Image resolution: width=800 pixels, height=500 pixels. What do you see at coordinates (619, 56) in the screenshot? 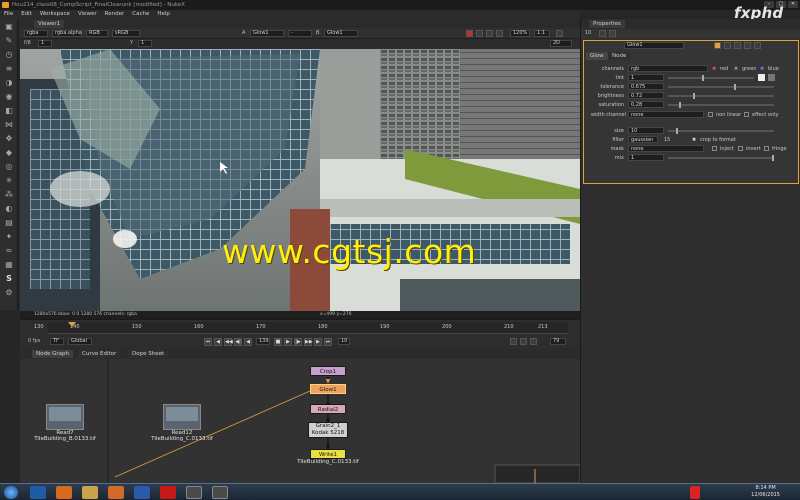
I see `tab-node: Node` at bounding box center [619, 56].